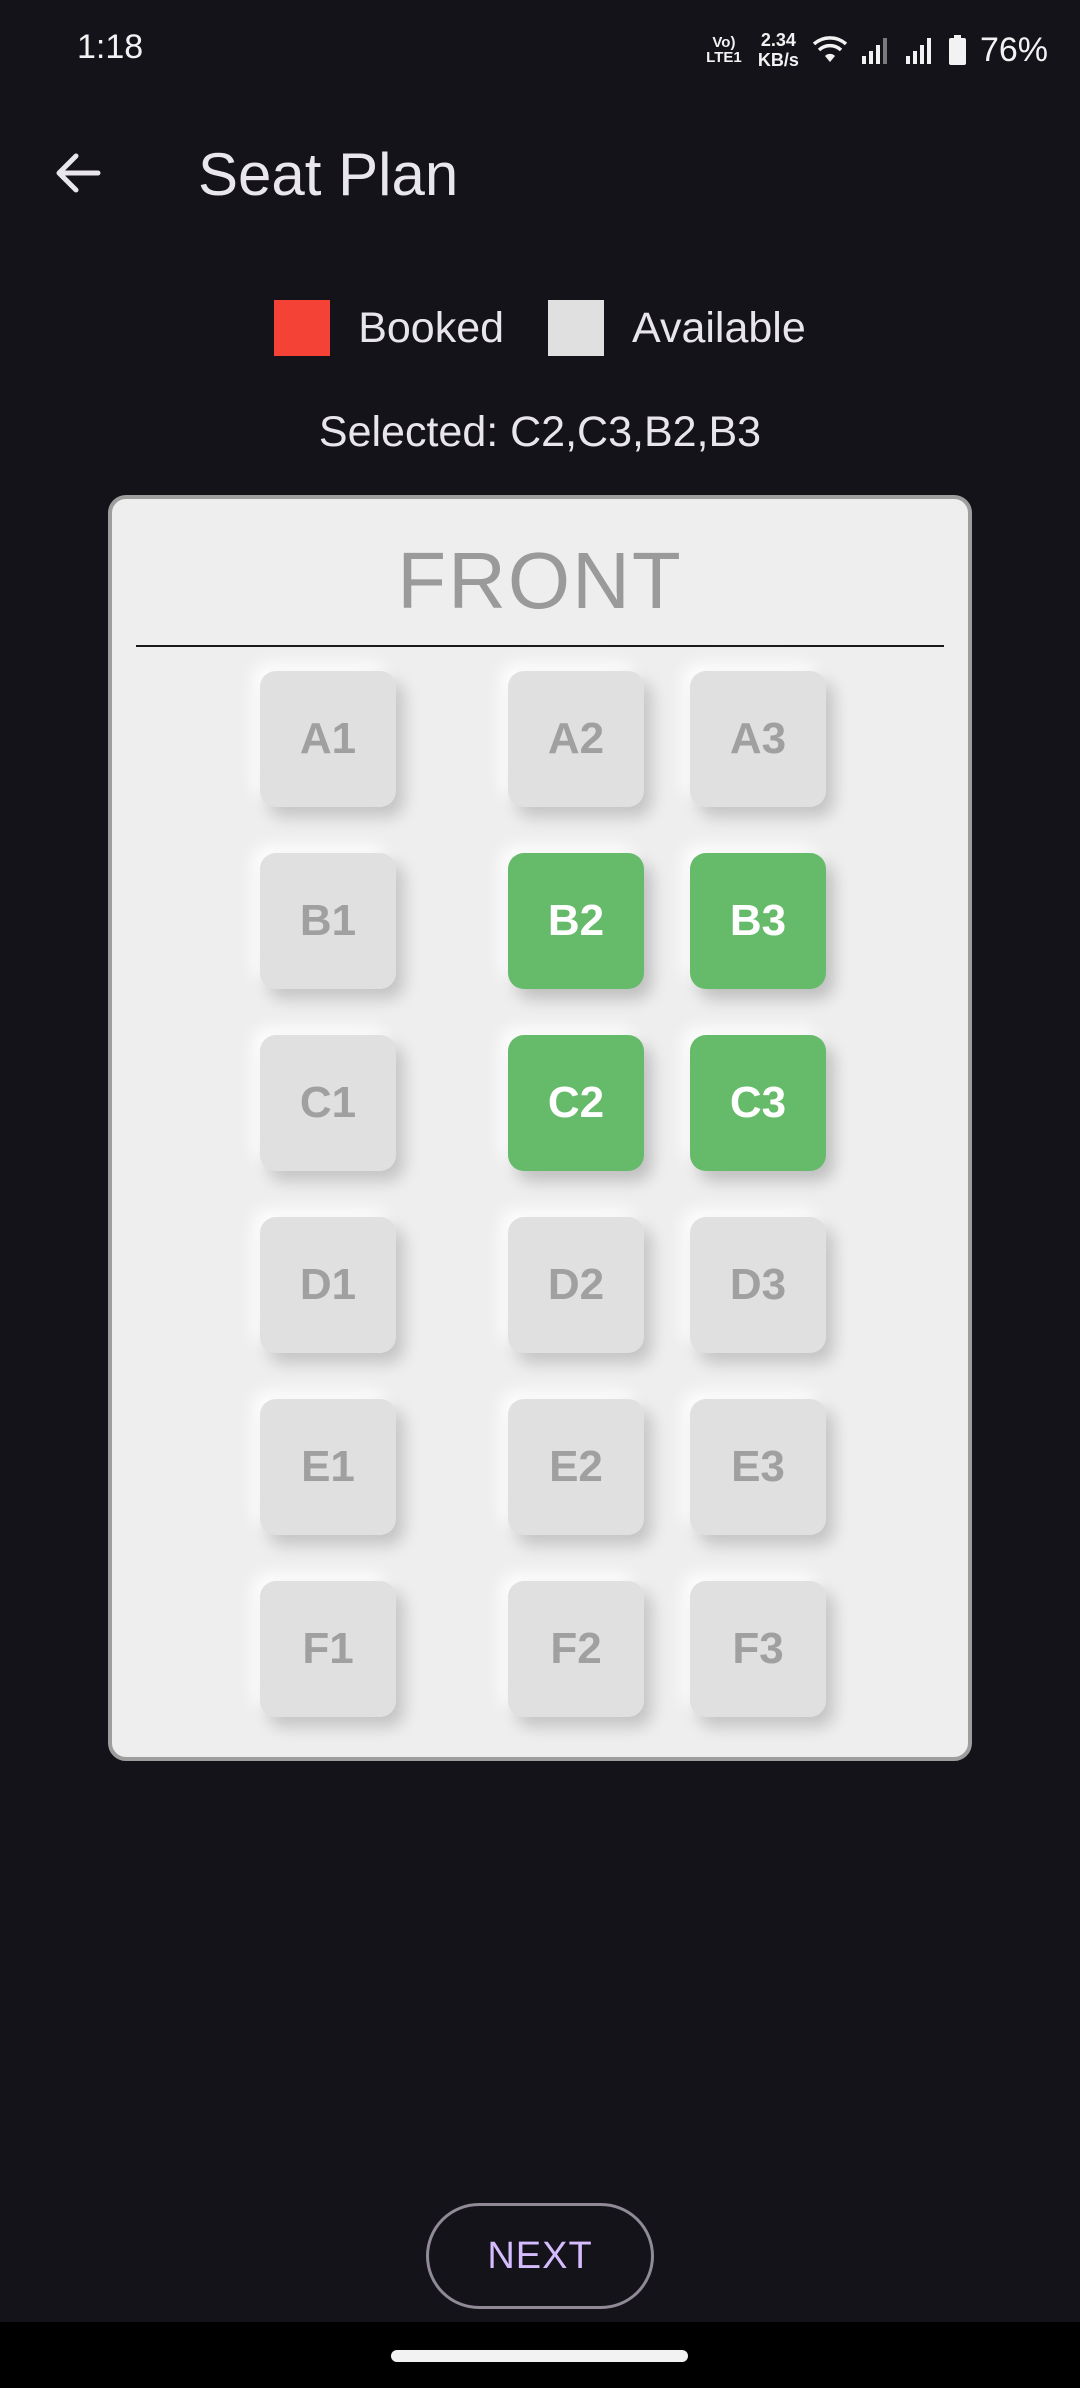 This screenshot has height=2388, width=1080. I want to click on network-speed-value: 2.34, so click(778, 40).